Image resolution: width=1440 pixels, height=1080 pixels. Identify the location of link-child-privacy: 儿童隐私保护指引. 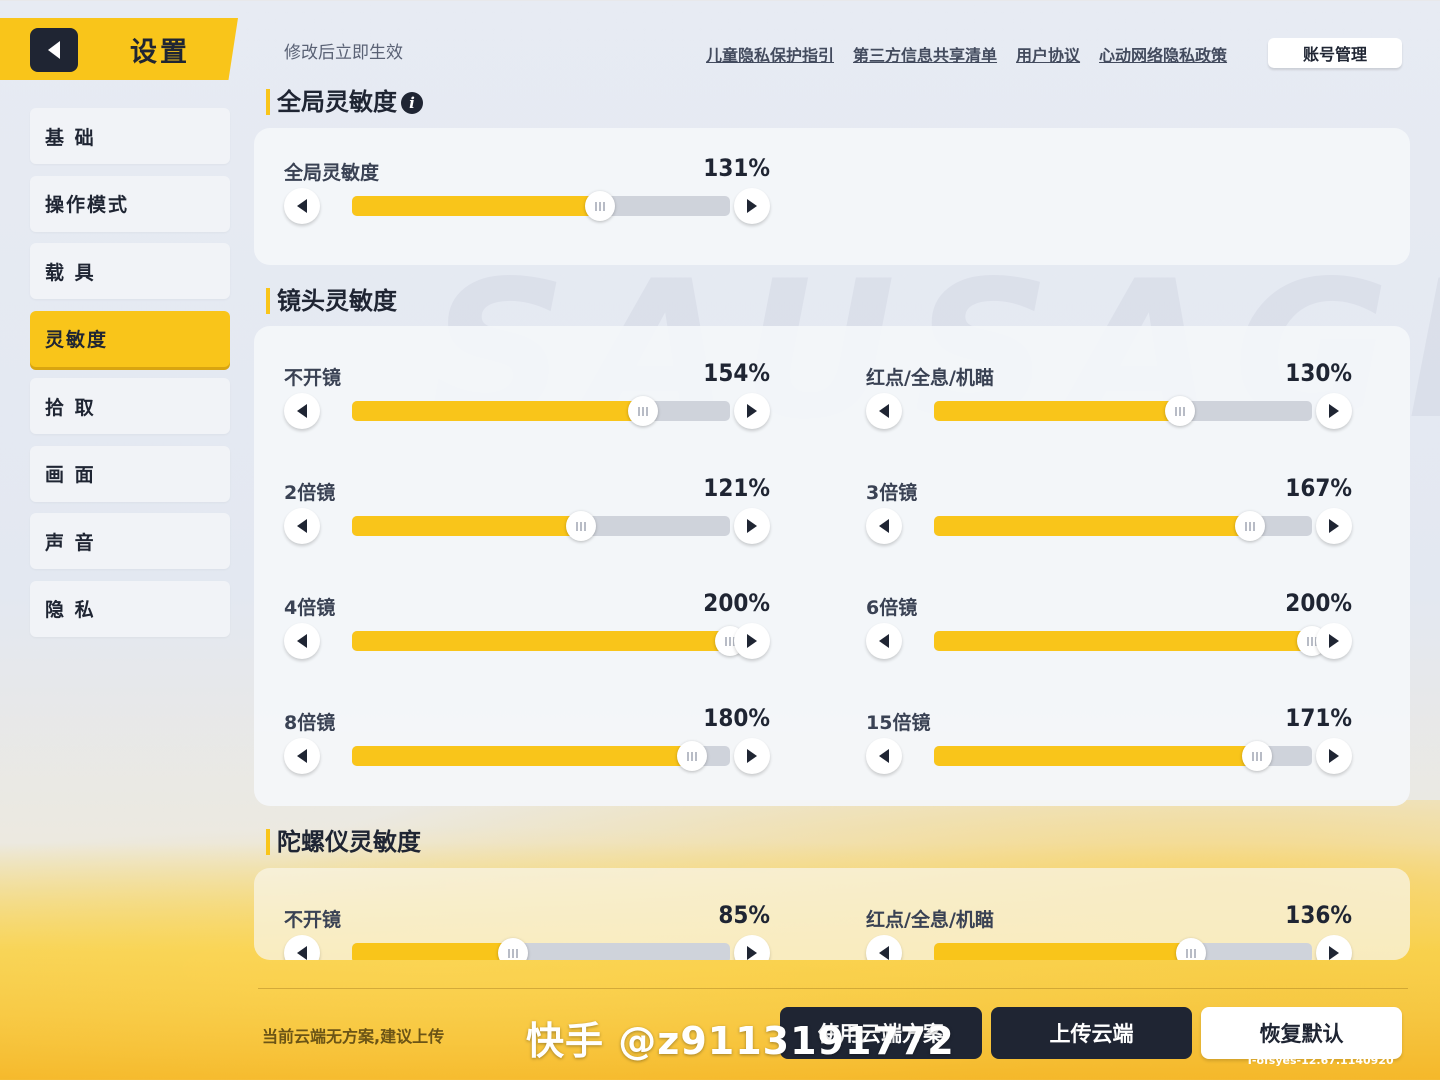
(770, 54).